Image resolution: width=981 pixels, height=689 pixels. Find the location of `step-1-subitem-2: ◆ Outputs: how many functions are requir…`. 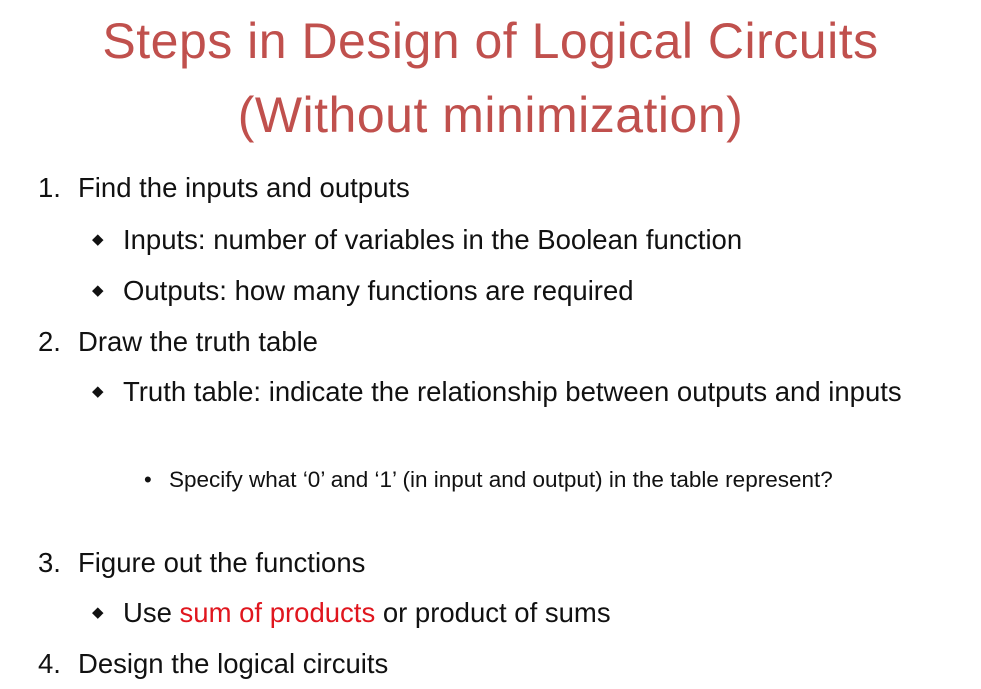

step-1-subitem-2: ◆ Outputs: how many functions are requir… is located at coordinates (532, 291).